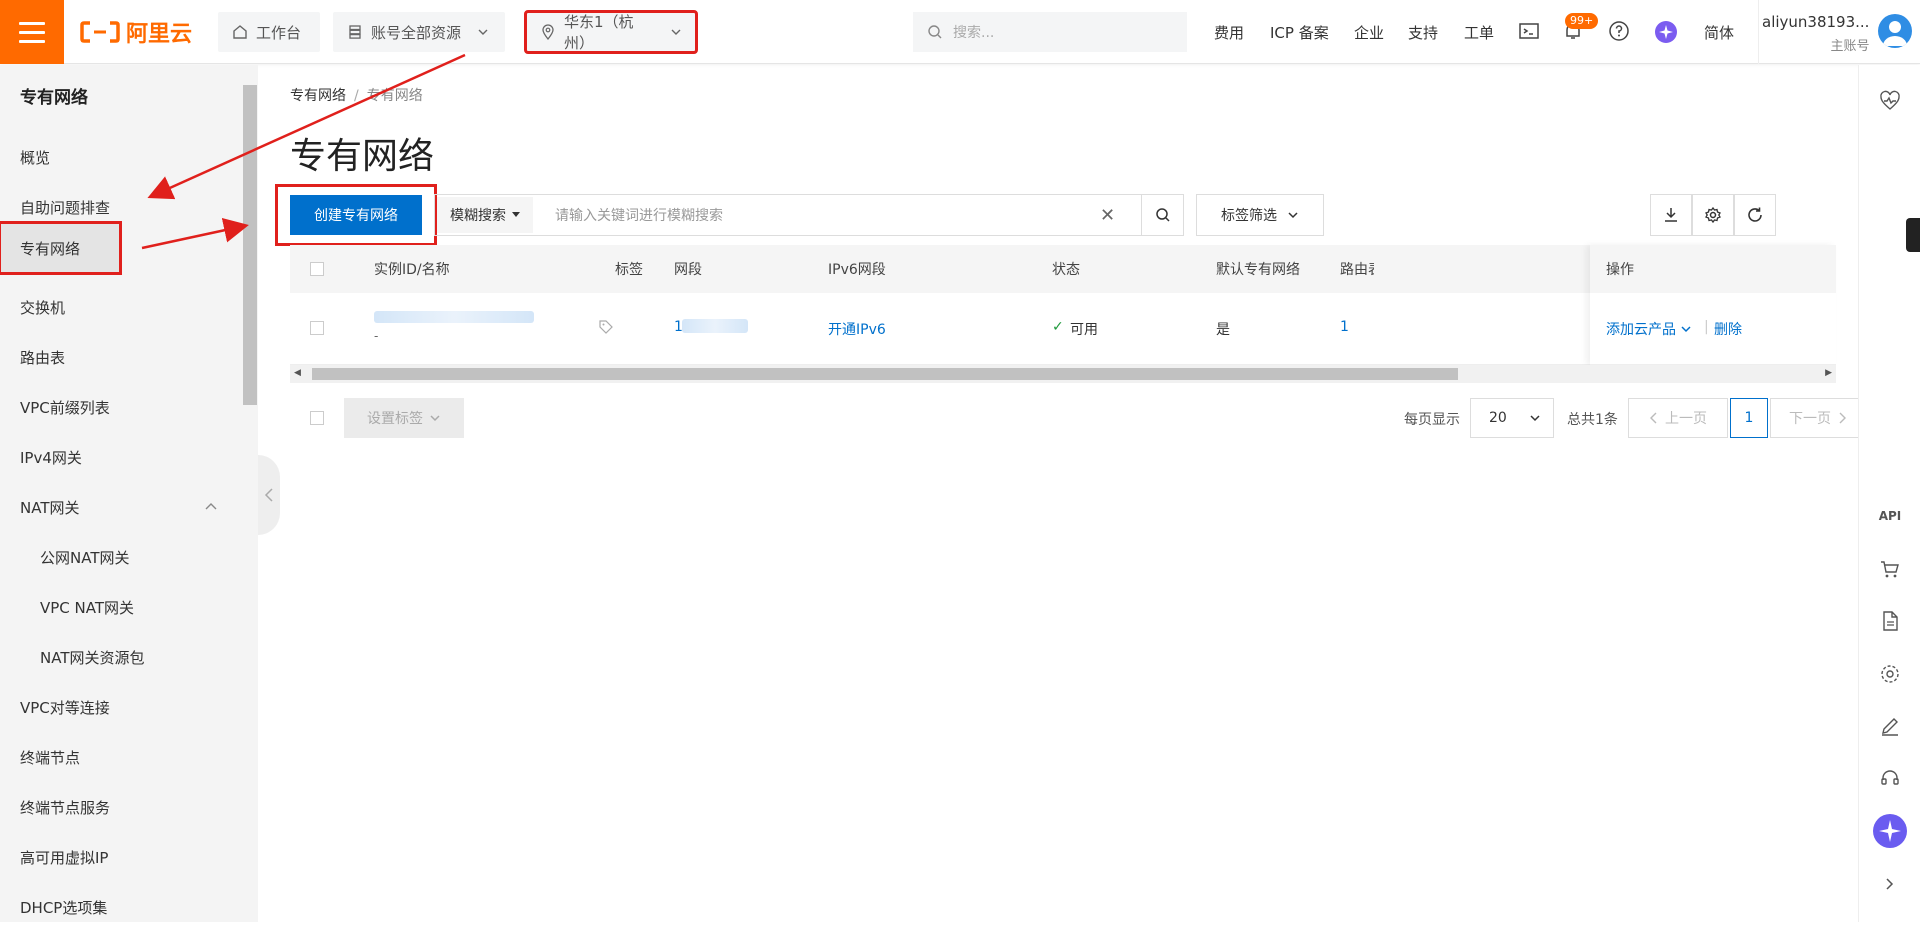 The height and width of the screenshot is (932, 1920). Describe the element at coordinates (1890, 569) in the screenshot. I see `cart-icon` at that location.